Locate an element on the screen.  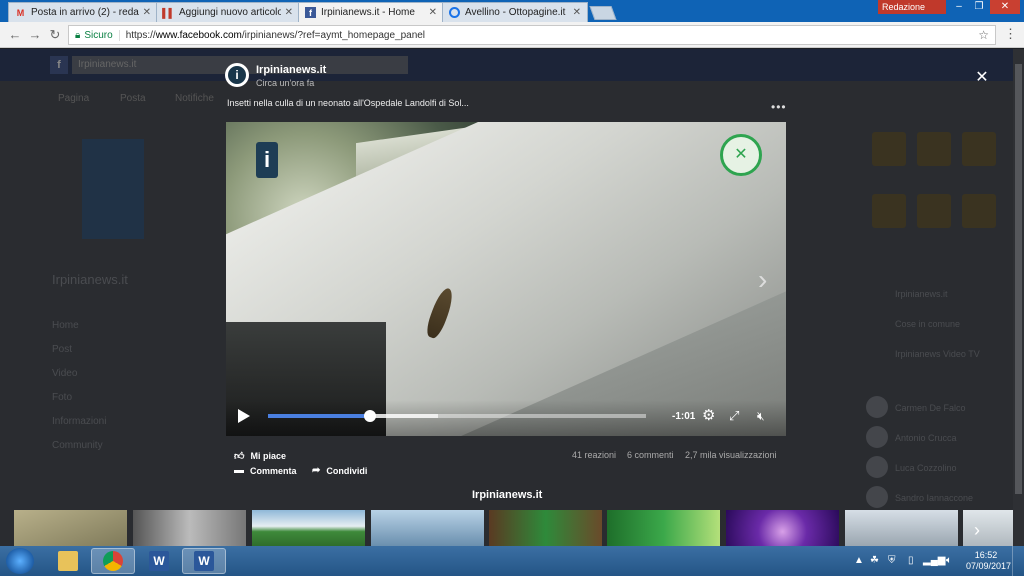
like-button: 👍︎ Mi piace is located at coordinates (260, 456).